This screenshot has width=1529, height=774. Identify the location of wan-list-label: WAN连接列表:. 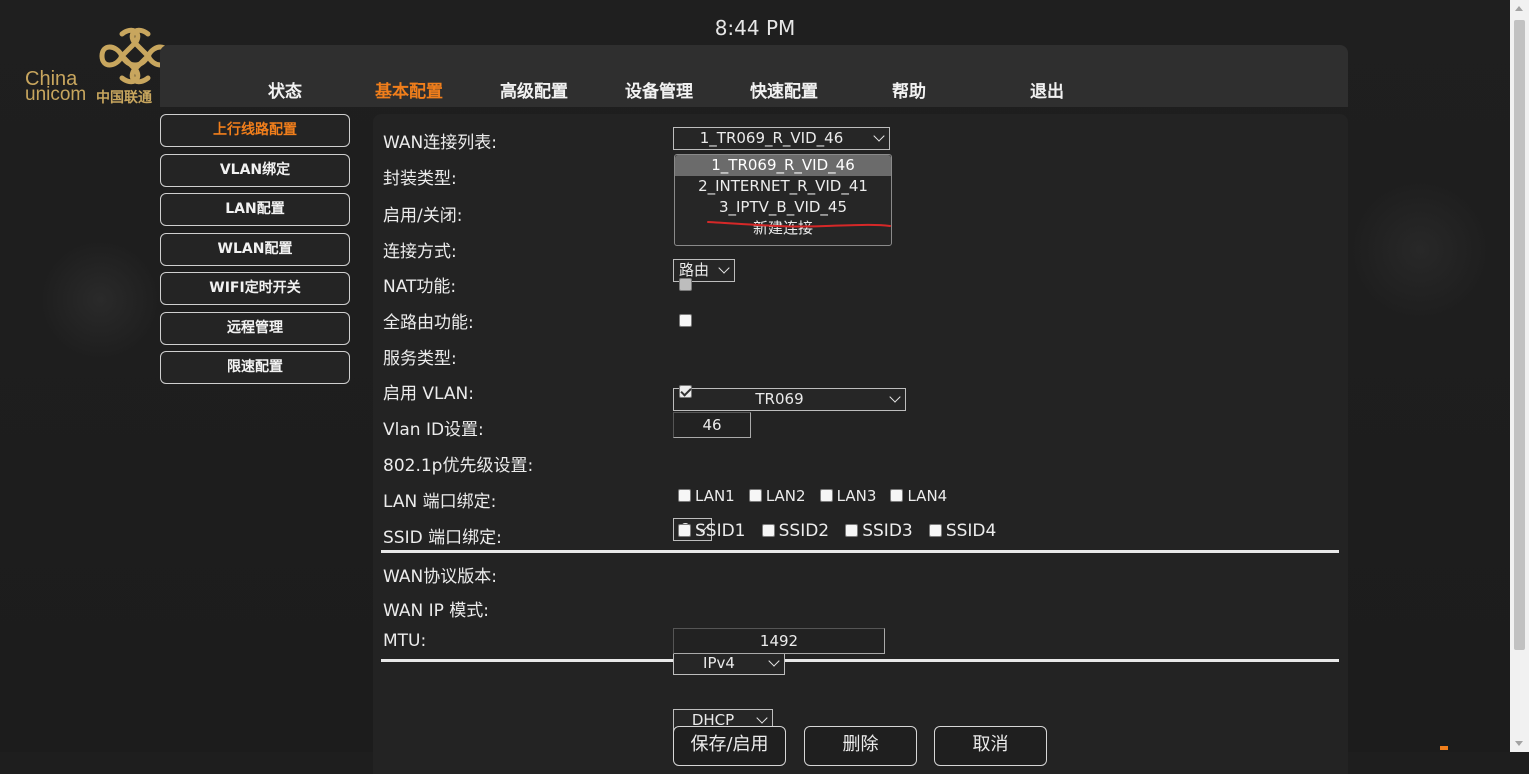
(440, 143).